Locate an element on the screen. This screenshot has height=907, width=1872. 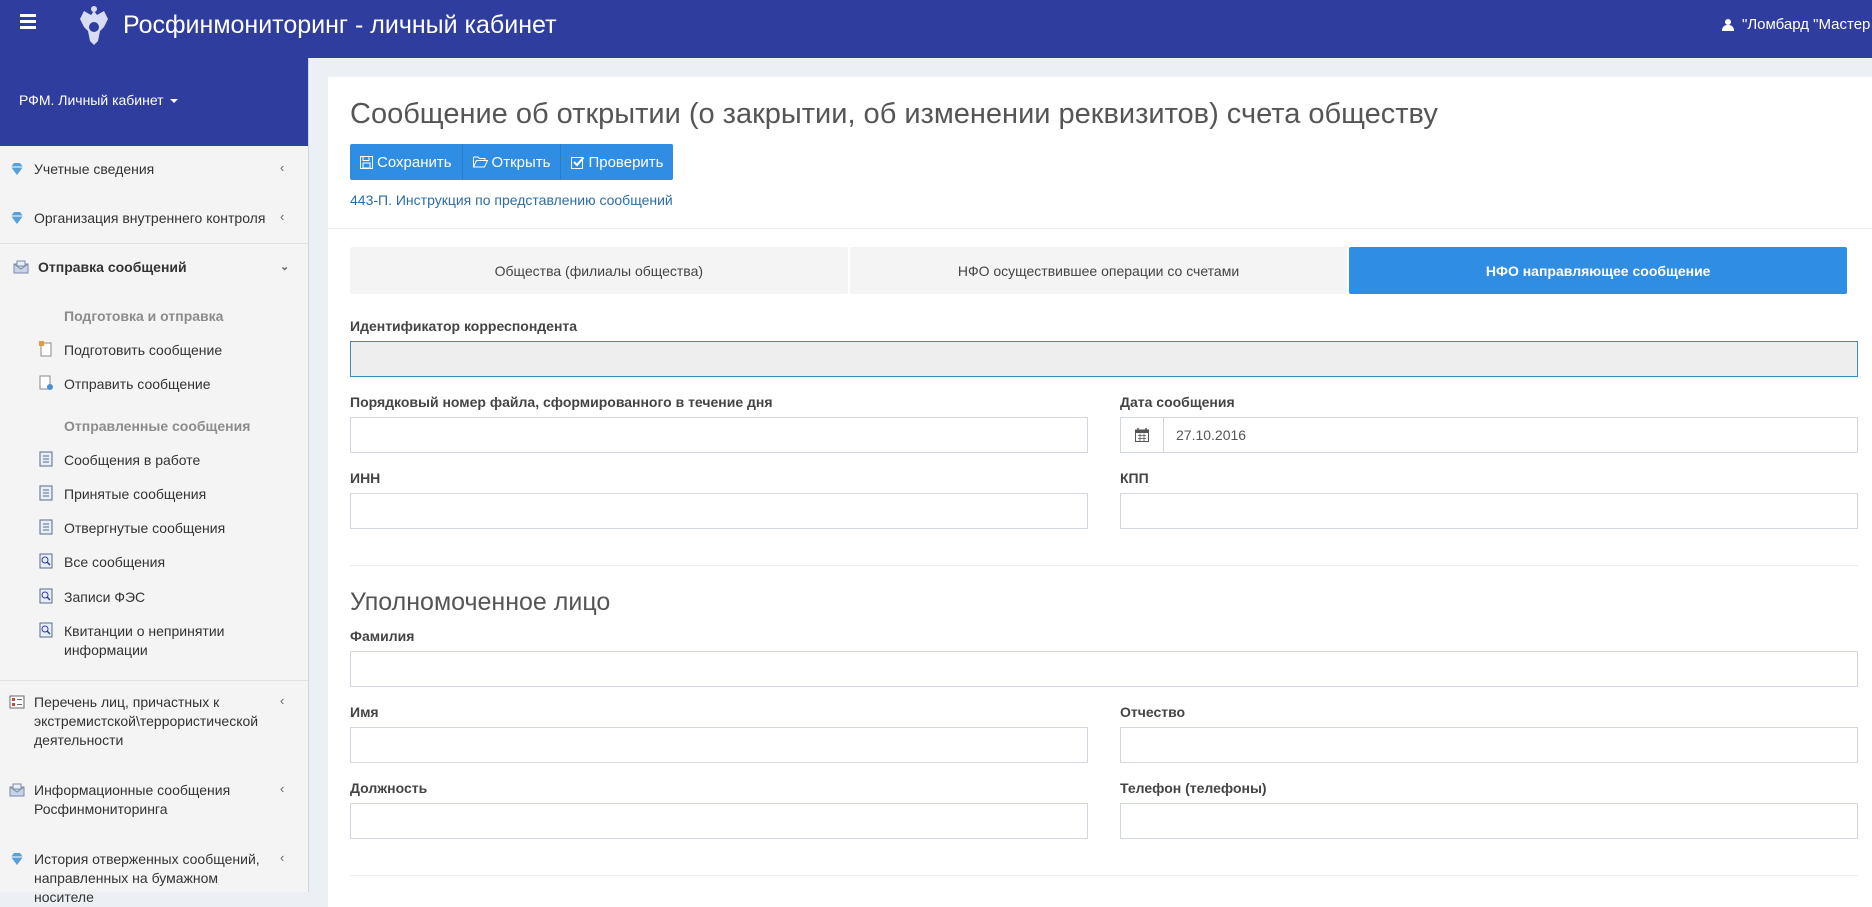
message-date-field is located at coordinates (1510, 435).